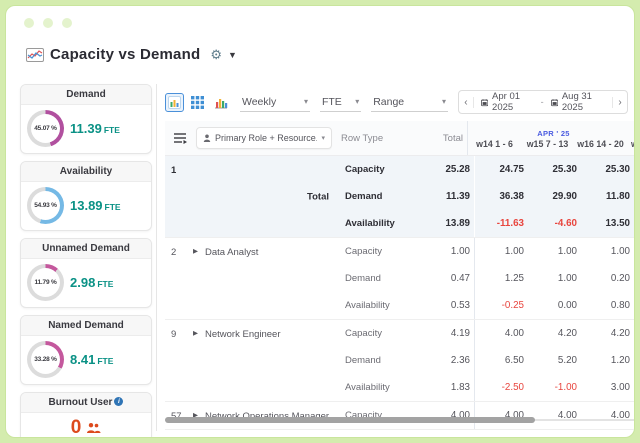 The width and height of the screenshot is (640, 443). What do you see at coordinates (511, 196) in the screenshot?
I see `week-cell: 36.38` at bounding box center [511, 196].